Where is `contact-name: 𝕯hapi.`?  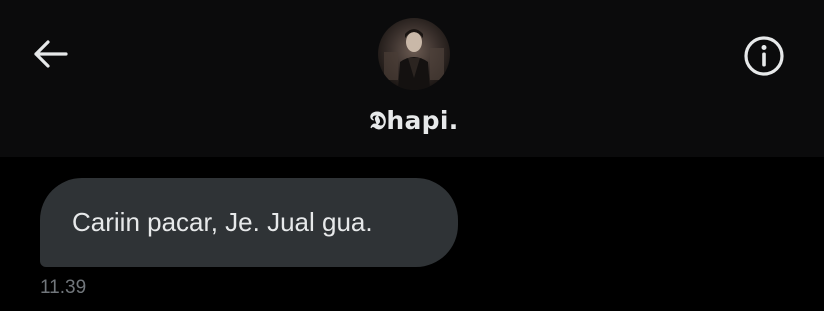 contact-name: 𝕯hapi. is located at coordinates (414, 121).